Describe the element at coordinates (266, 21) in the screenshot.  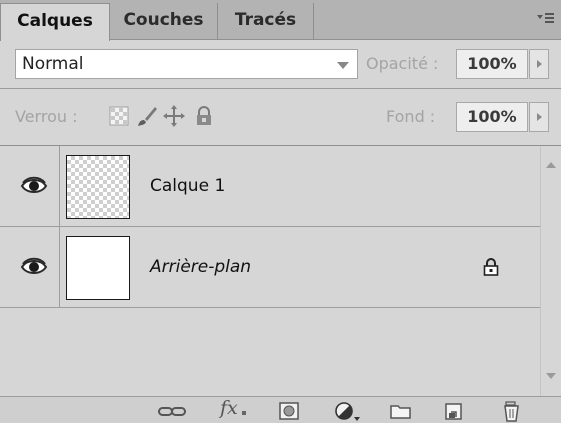
I see `tab-traces: Tracés` at that location.